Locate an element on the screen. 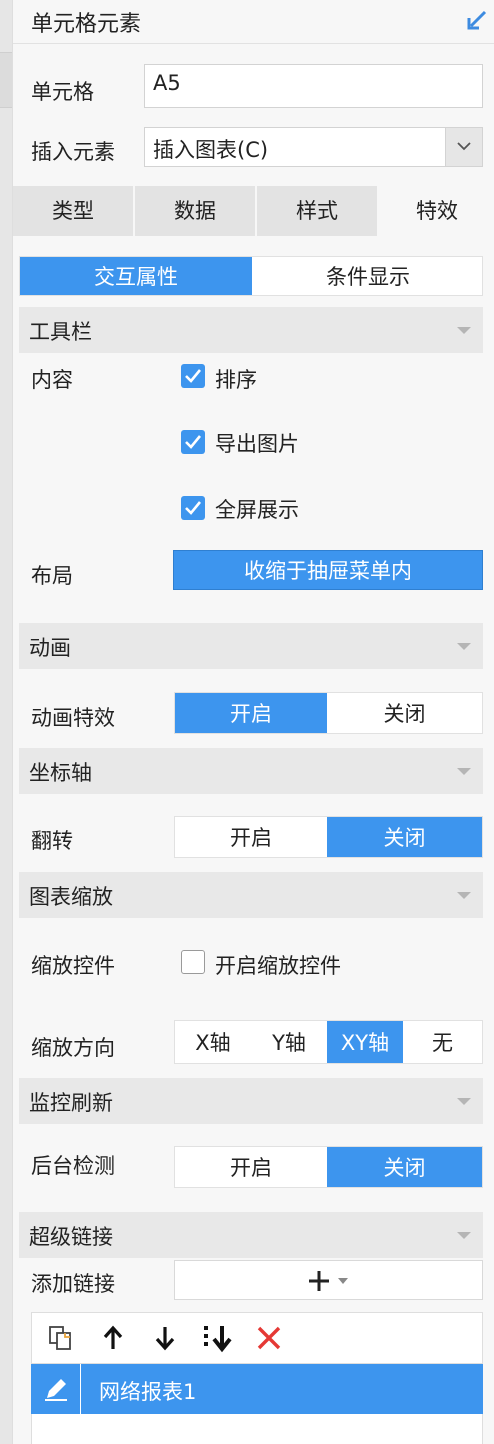 The width and height of the screenshot is (494, 1444). link-list-empty-area is located at coordinates (257, 1429).